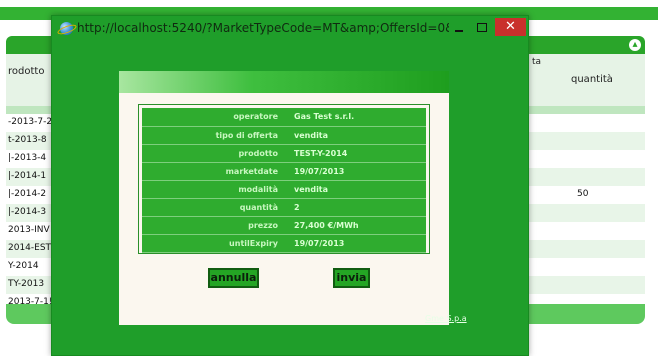 This screenshot has width=658, height=356. I want to click on row-product: Y-2014, so click(23, 266).